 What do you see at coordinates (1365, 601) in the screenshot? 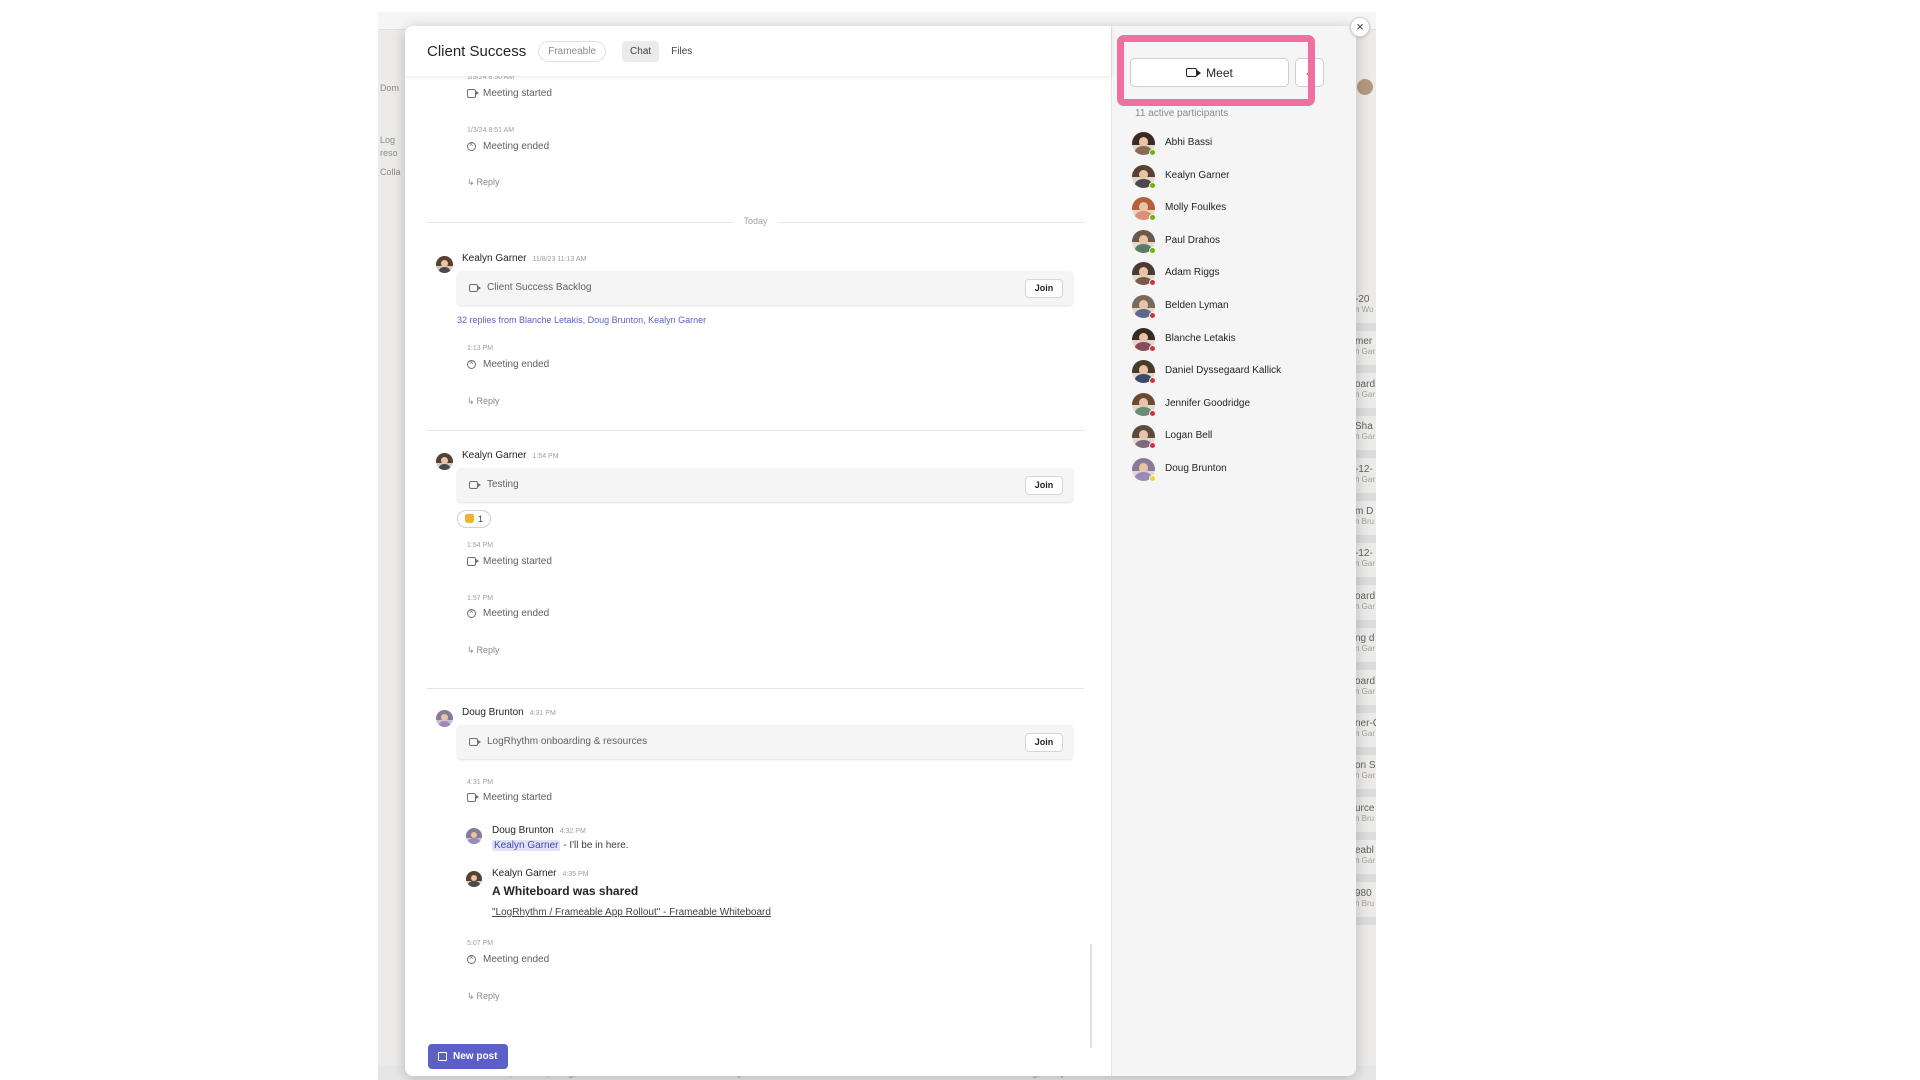
I see `bg-right-fragment: oard n Gar` at bounding box center [1365, 601].